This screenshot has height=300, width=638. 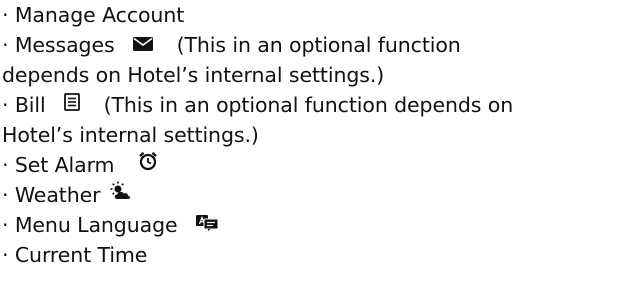 I want to click on item-label: · Bill, so click(x=24, y=105).